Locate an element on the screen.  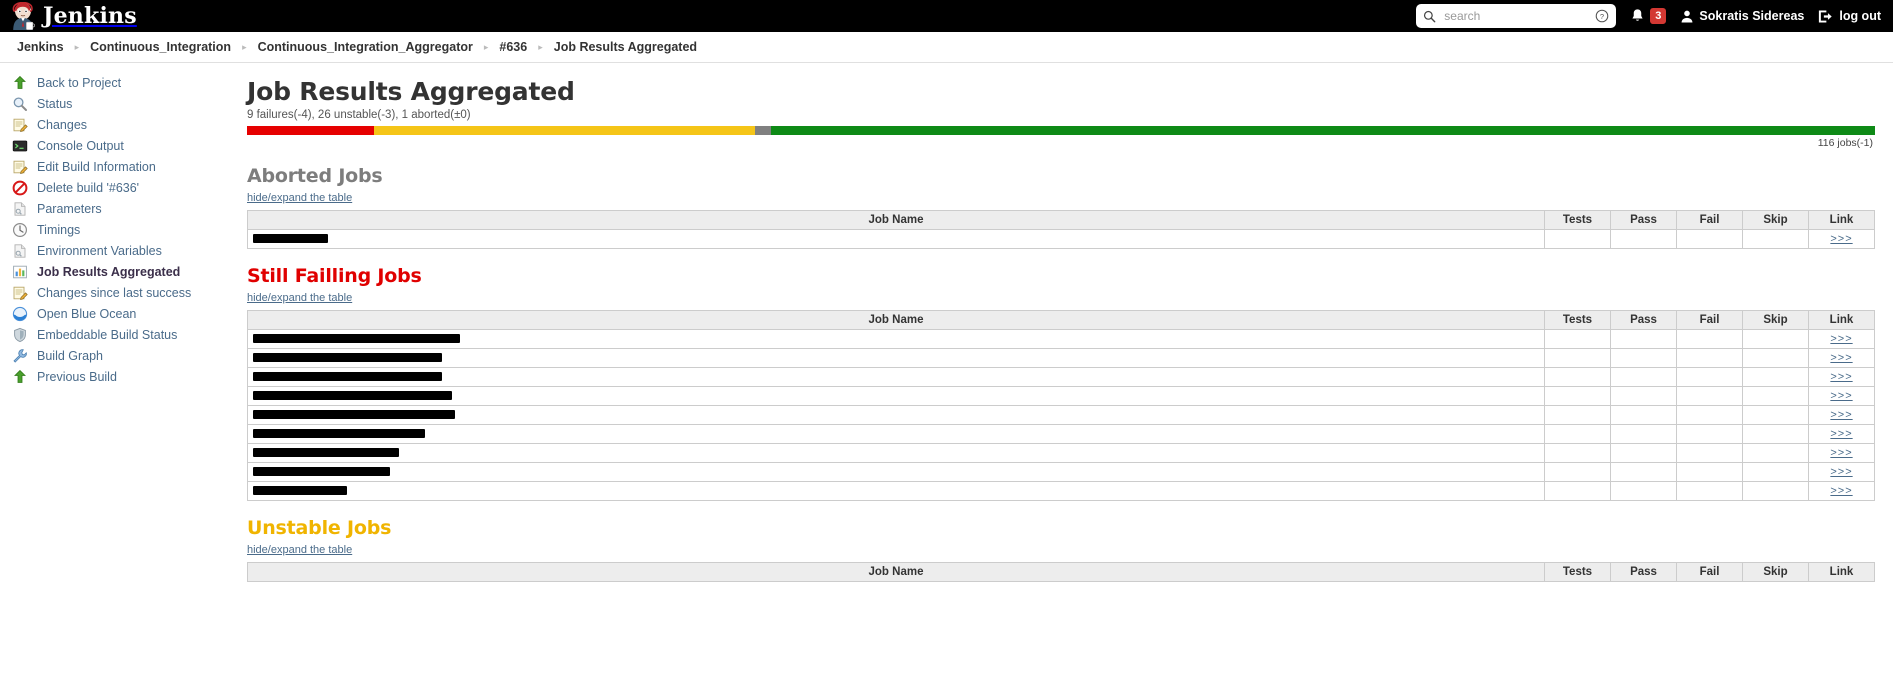
column-header-link: Link is located at coordinates (1841, 220).